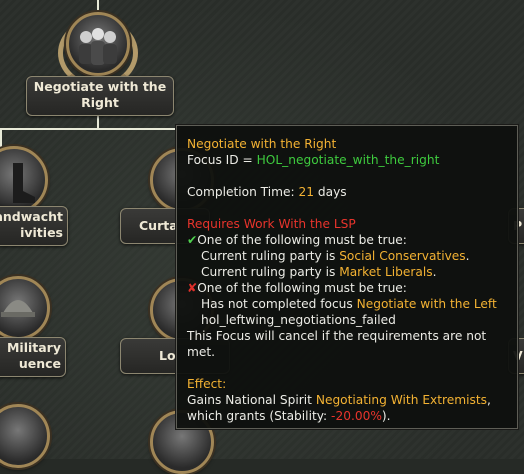  I want to click on focus-title-line2: ivities, so click(41, 232).